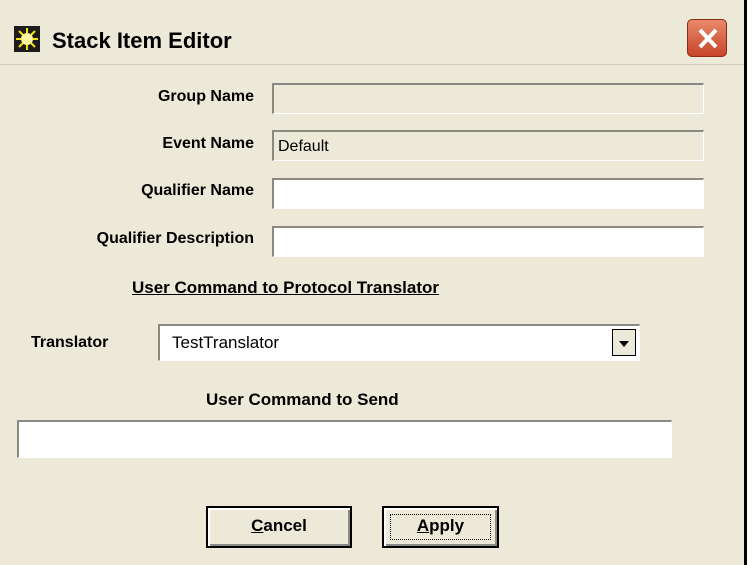 This screenshot has height=565, width=752. Describe the element at coordinates (226, 342) in the screenshot. I see `translator-select-value: TestTranslator` at that location.